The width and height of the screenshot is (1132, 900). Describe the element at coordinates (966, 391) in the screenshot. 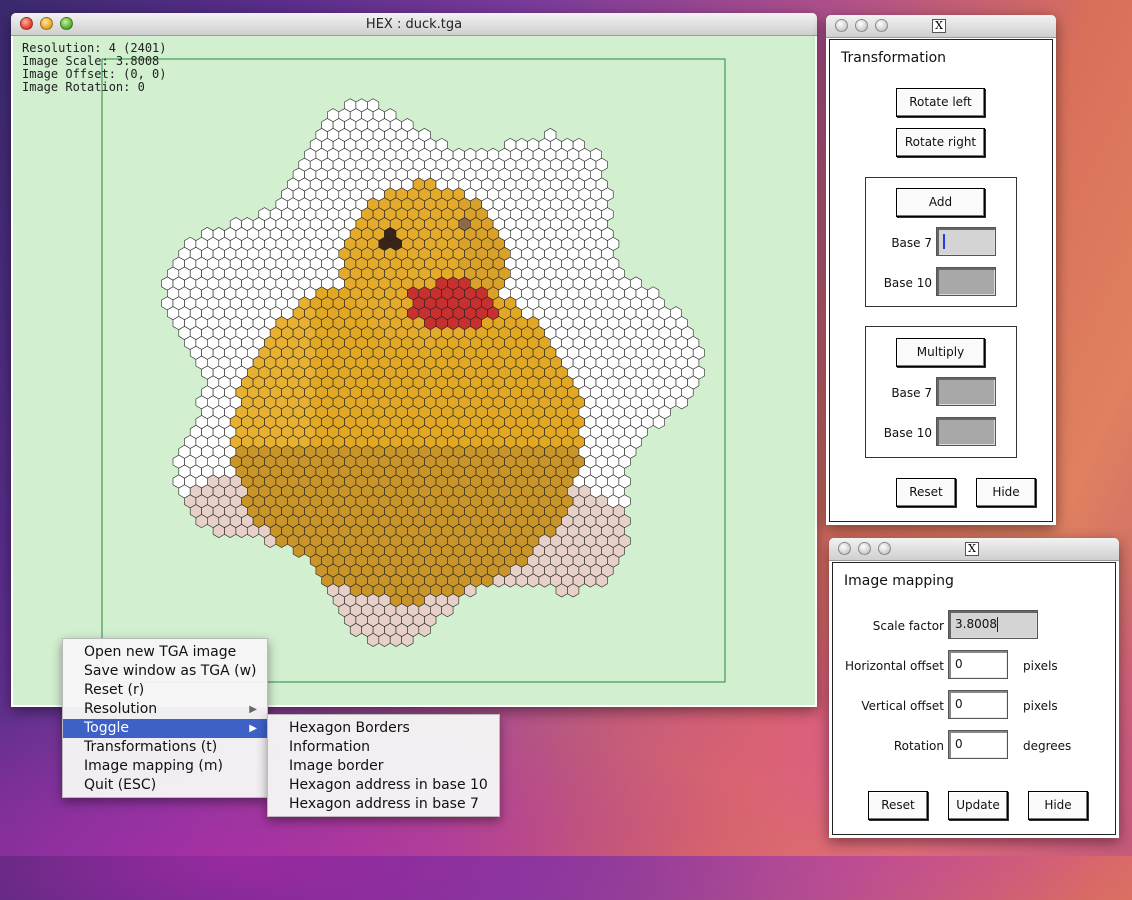

I see `multiply-base7-field` at that location.